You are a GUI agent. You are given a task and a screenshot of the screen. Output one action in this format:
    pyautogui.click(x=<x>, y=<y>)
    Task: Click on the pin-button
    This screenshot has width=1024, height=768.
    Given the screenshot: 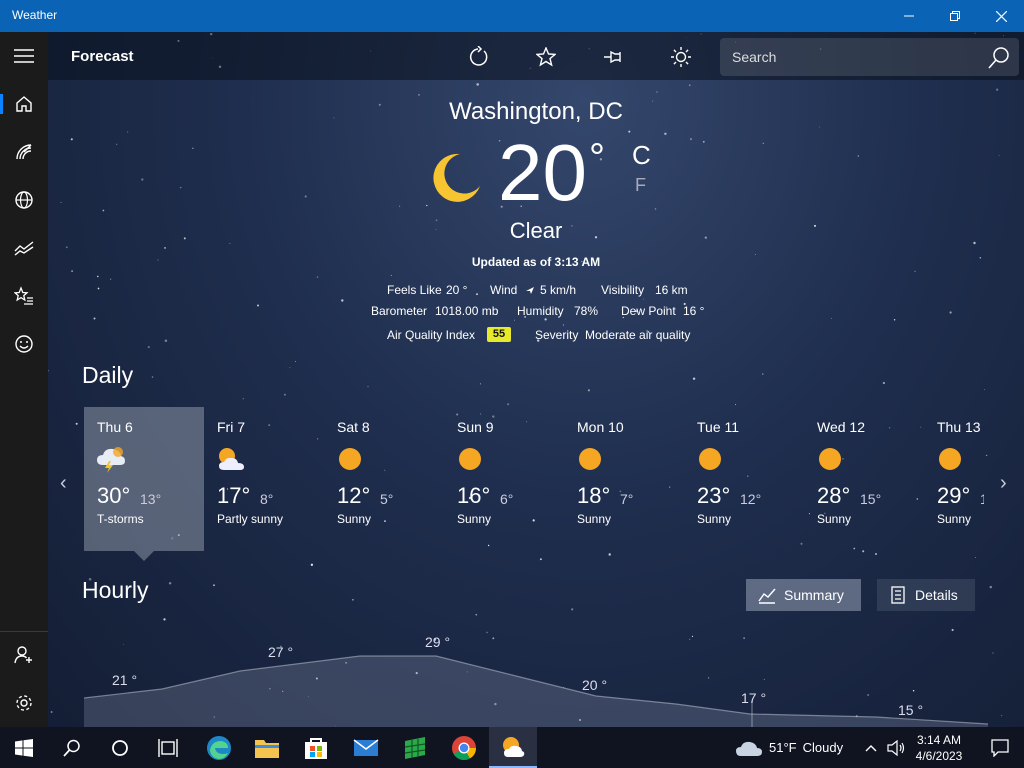 What is the action you would take?
    pyautogui.click(x=614, y=57)
    